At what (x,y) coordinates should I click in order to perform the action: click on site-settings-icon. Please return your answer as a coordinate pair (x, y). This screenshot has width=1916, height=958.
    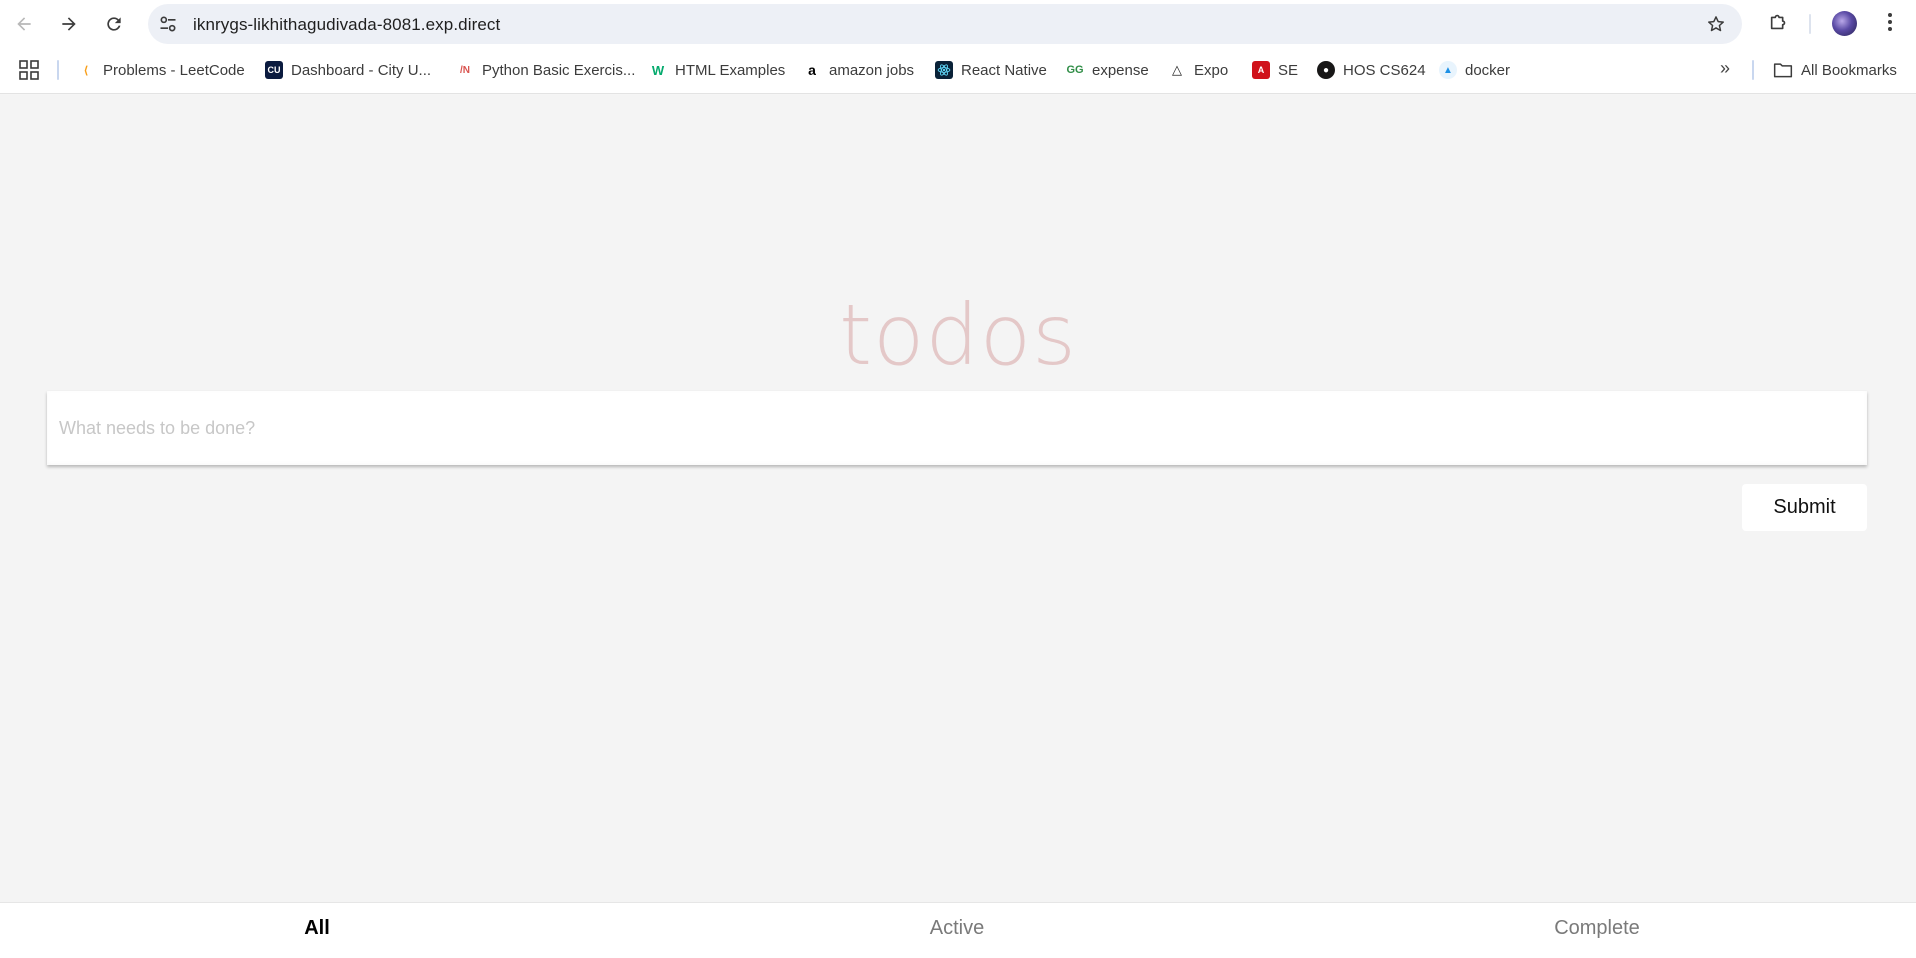
    Looking at the image, I should click on (168, 24).